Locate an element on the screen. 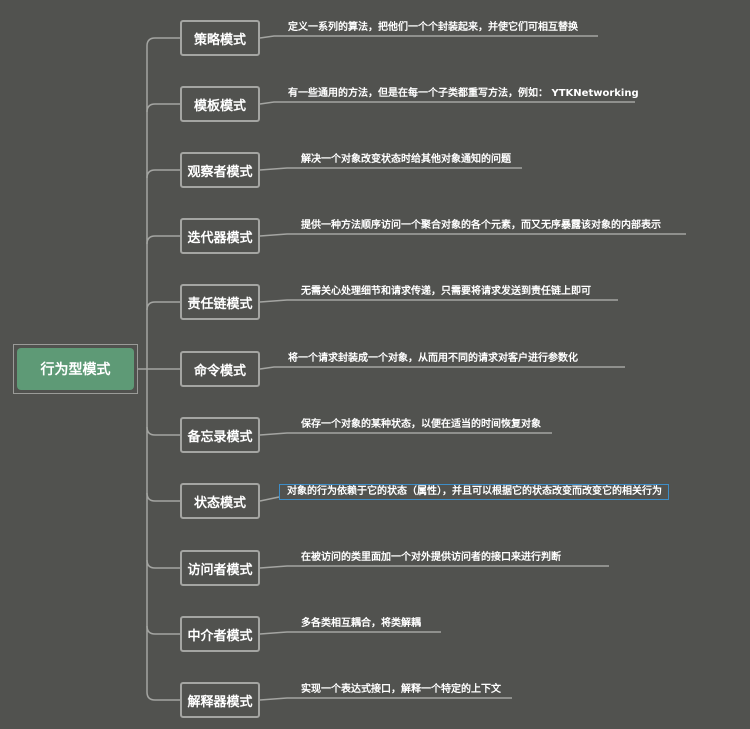 The image size is (750, 729). desc-underline-visitor is located at coordinates (434, 567).